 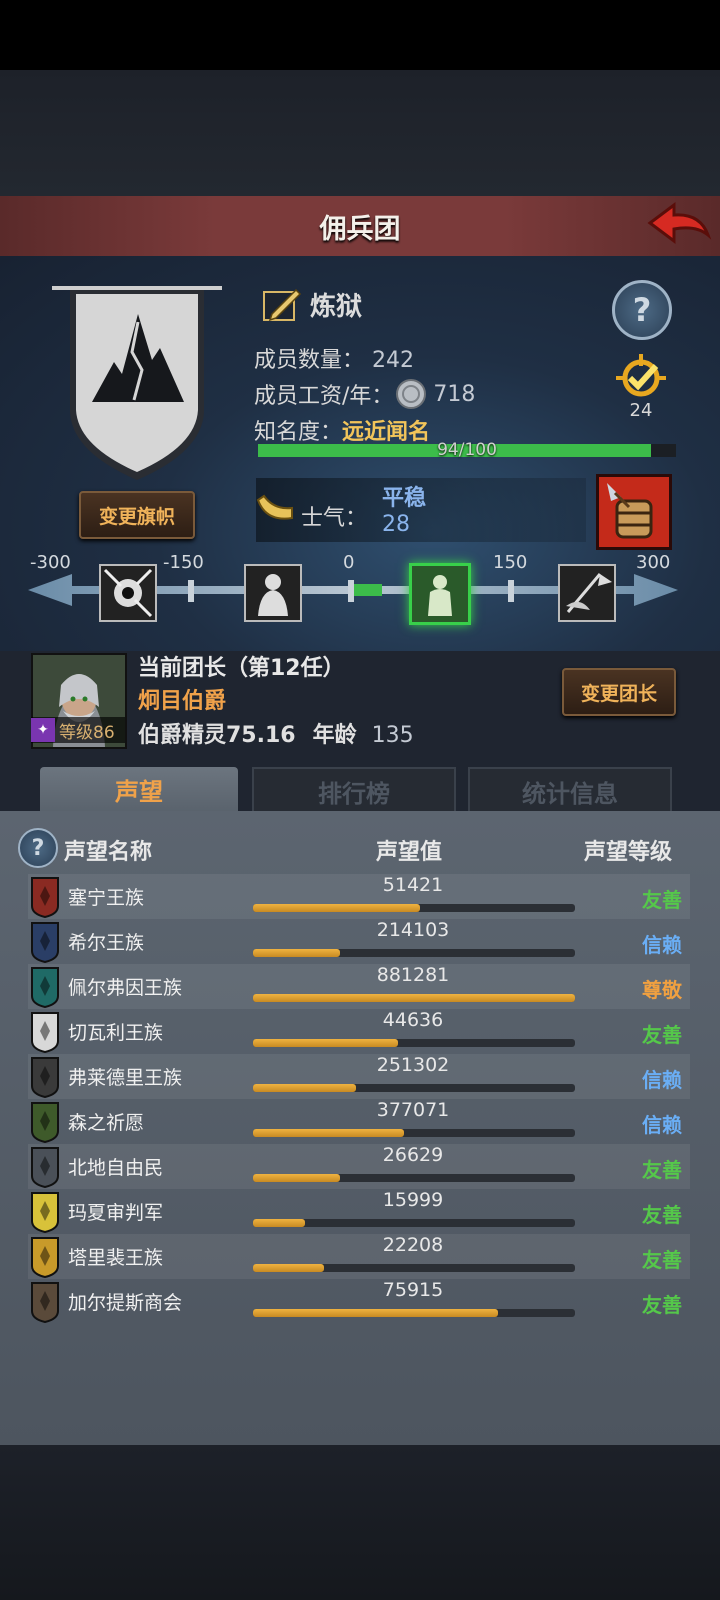 I want to click on reputation-row: 玛夏审判军 15999 友善, so click(x=359, y=1211).